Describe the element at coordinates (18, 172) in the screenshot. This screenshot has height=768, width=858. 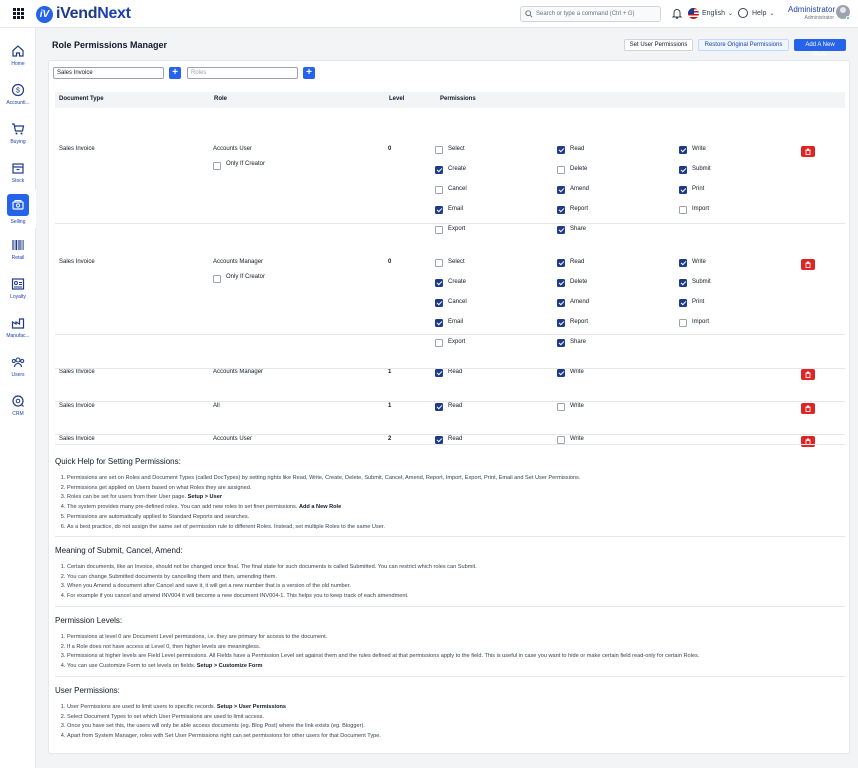
I see `sidebar-item-stock: Stock` at that location.